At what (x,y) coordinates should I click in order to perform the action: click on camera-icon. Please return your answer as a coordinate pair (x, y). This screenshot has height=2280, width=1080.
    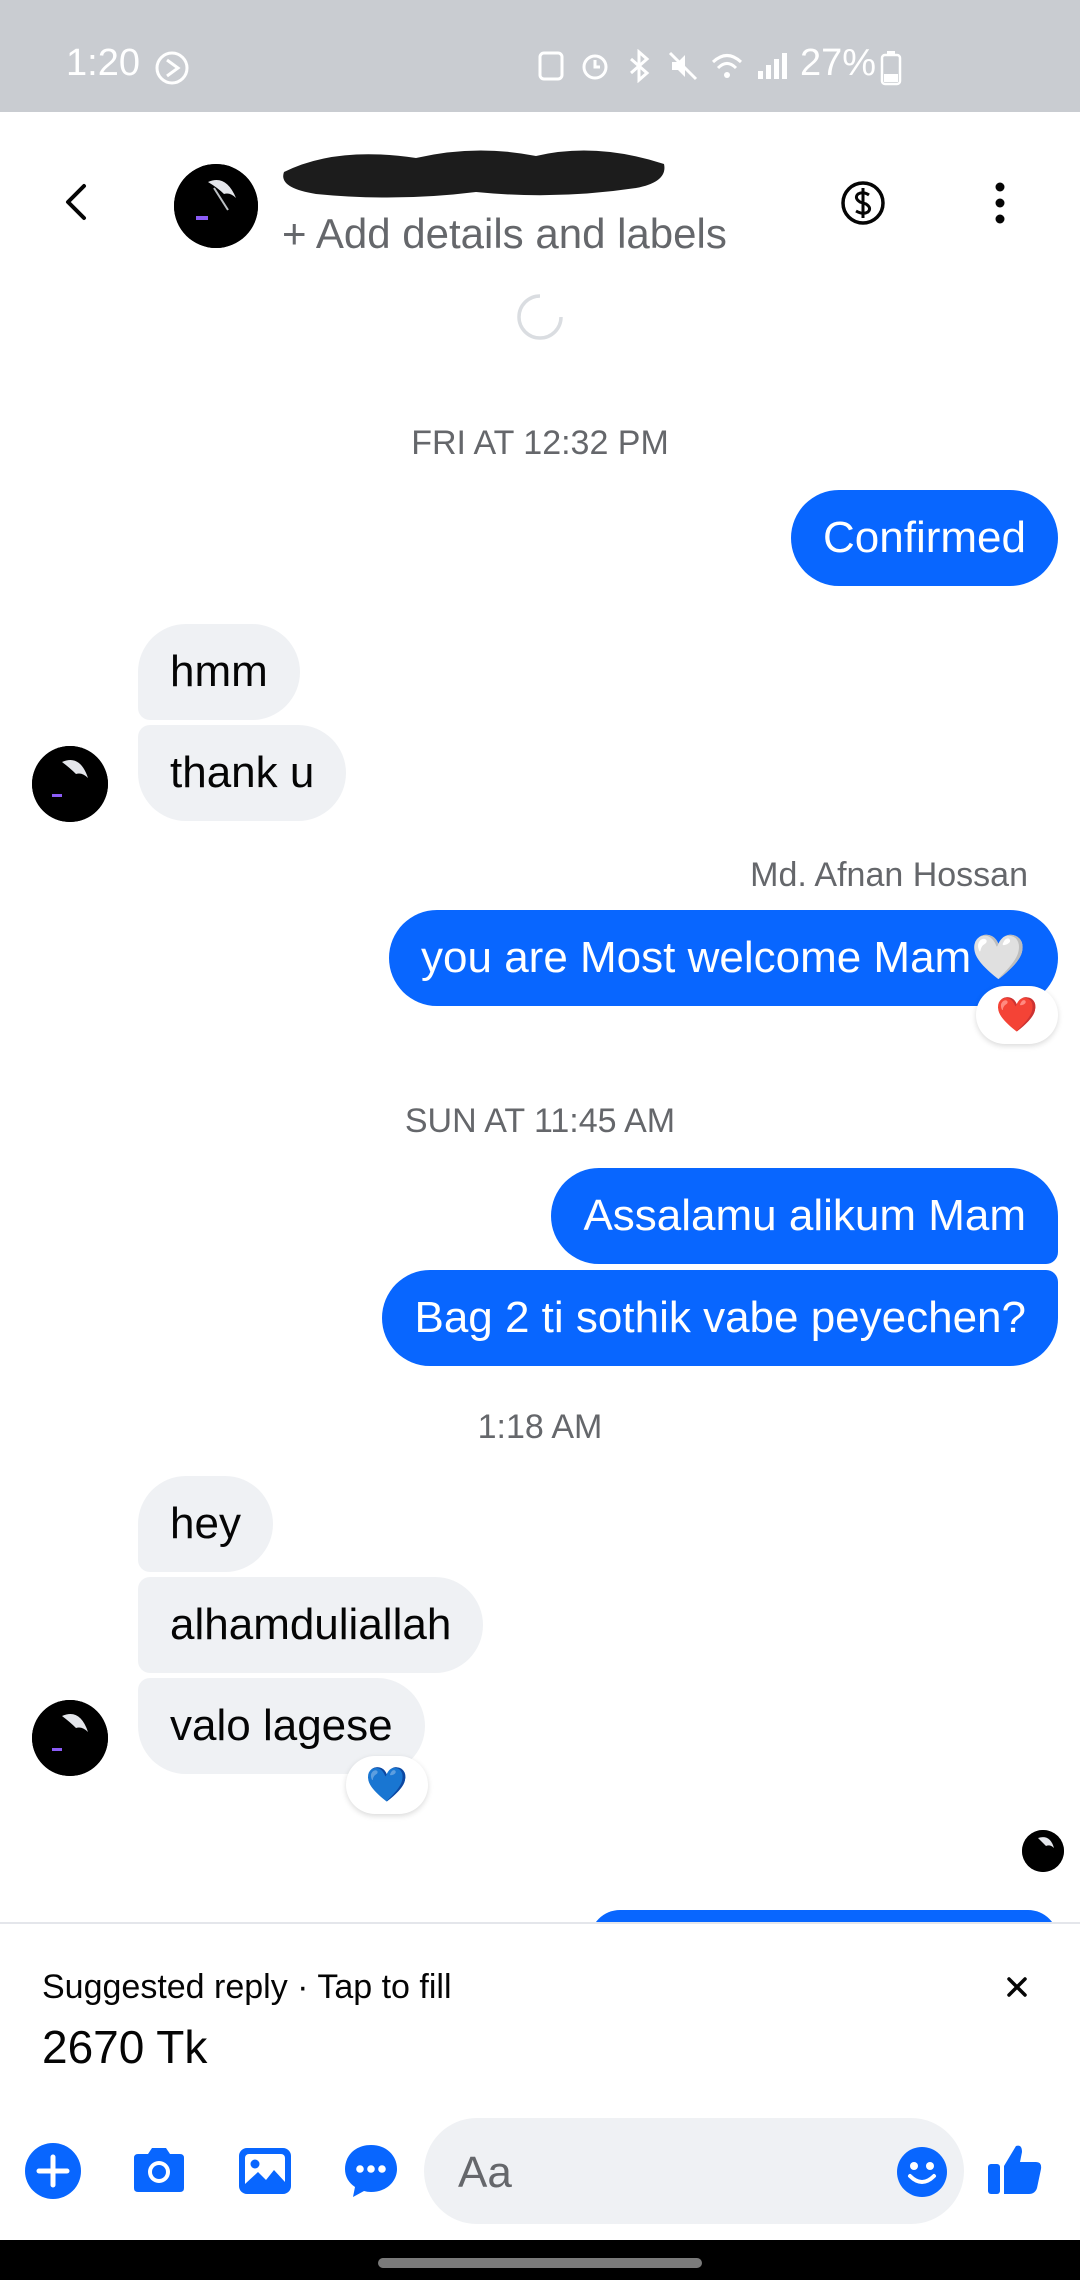
    Looking at the image, I should click on (159, 2171).